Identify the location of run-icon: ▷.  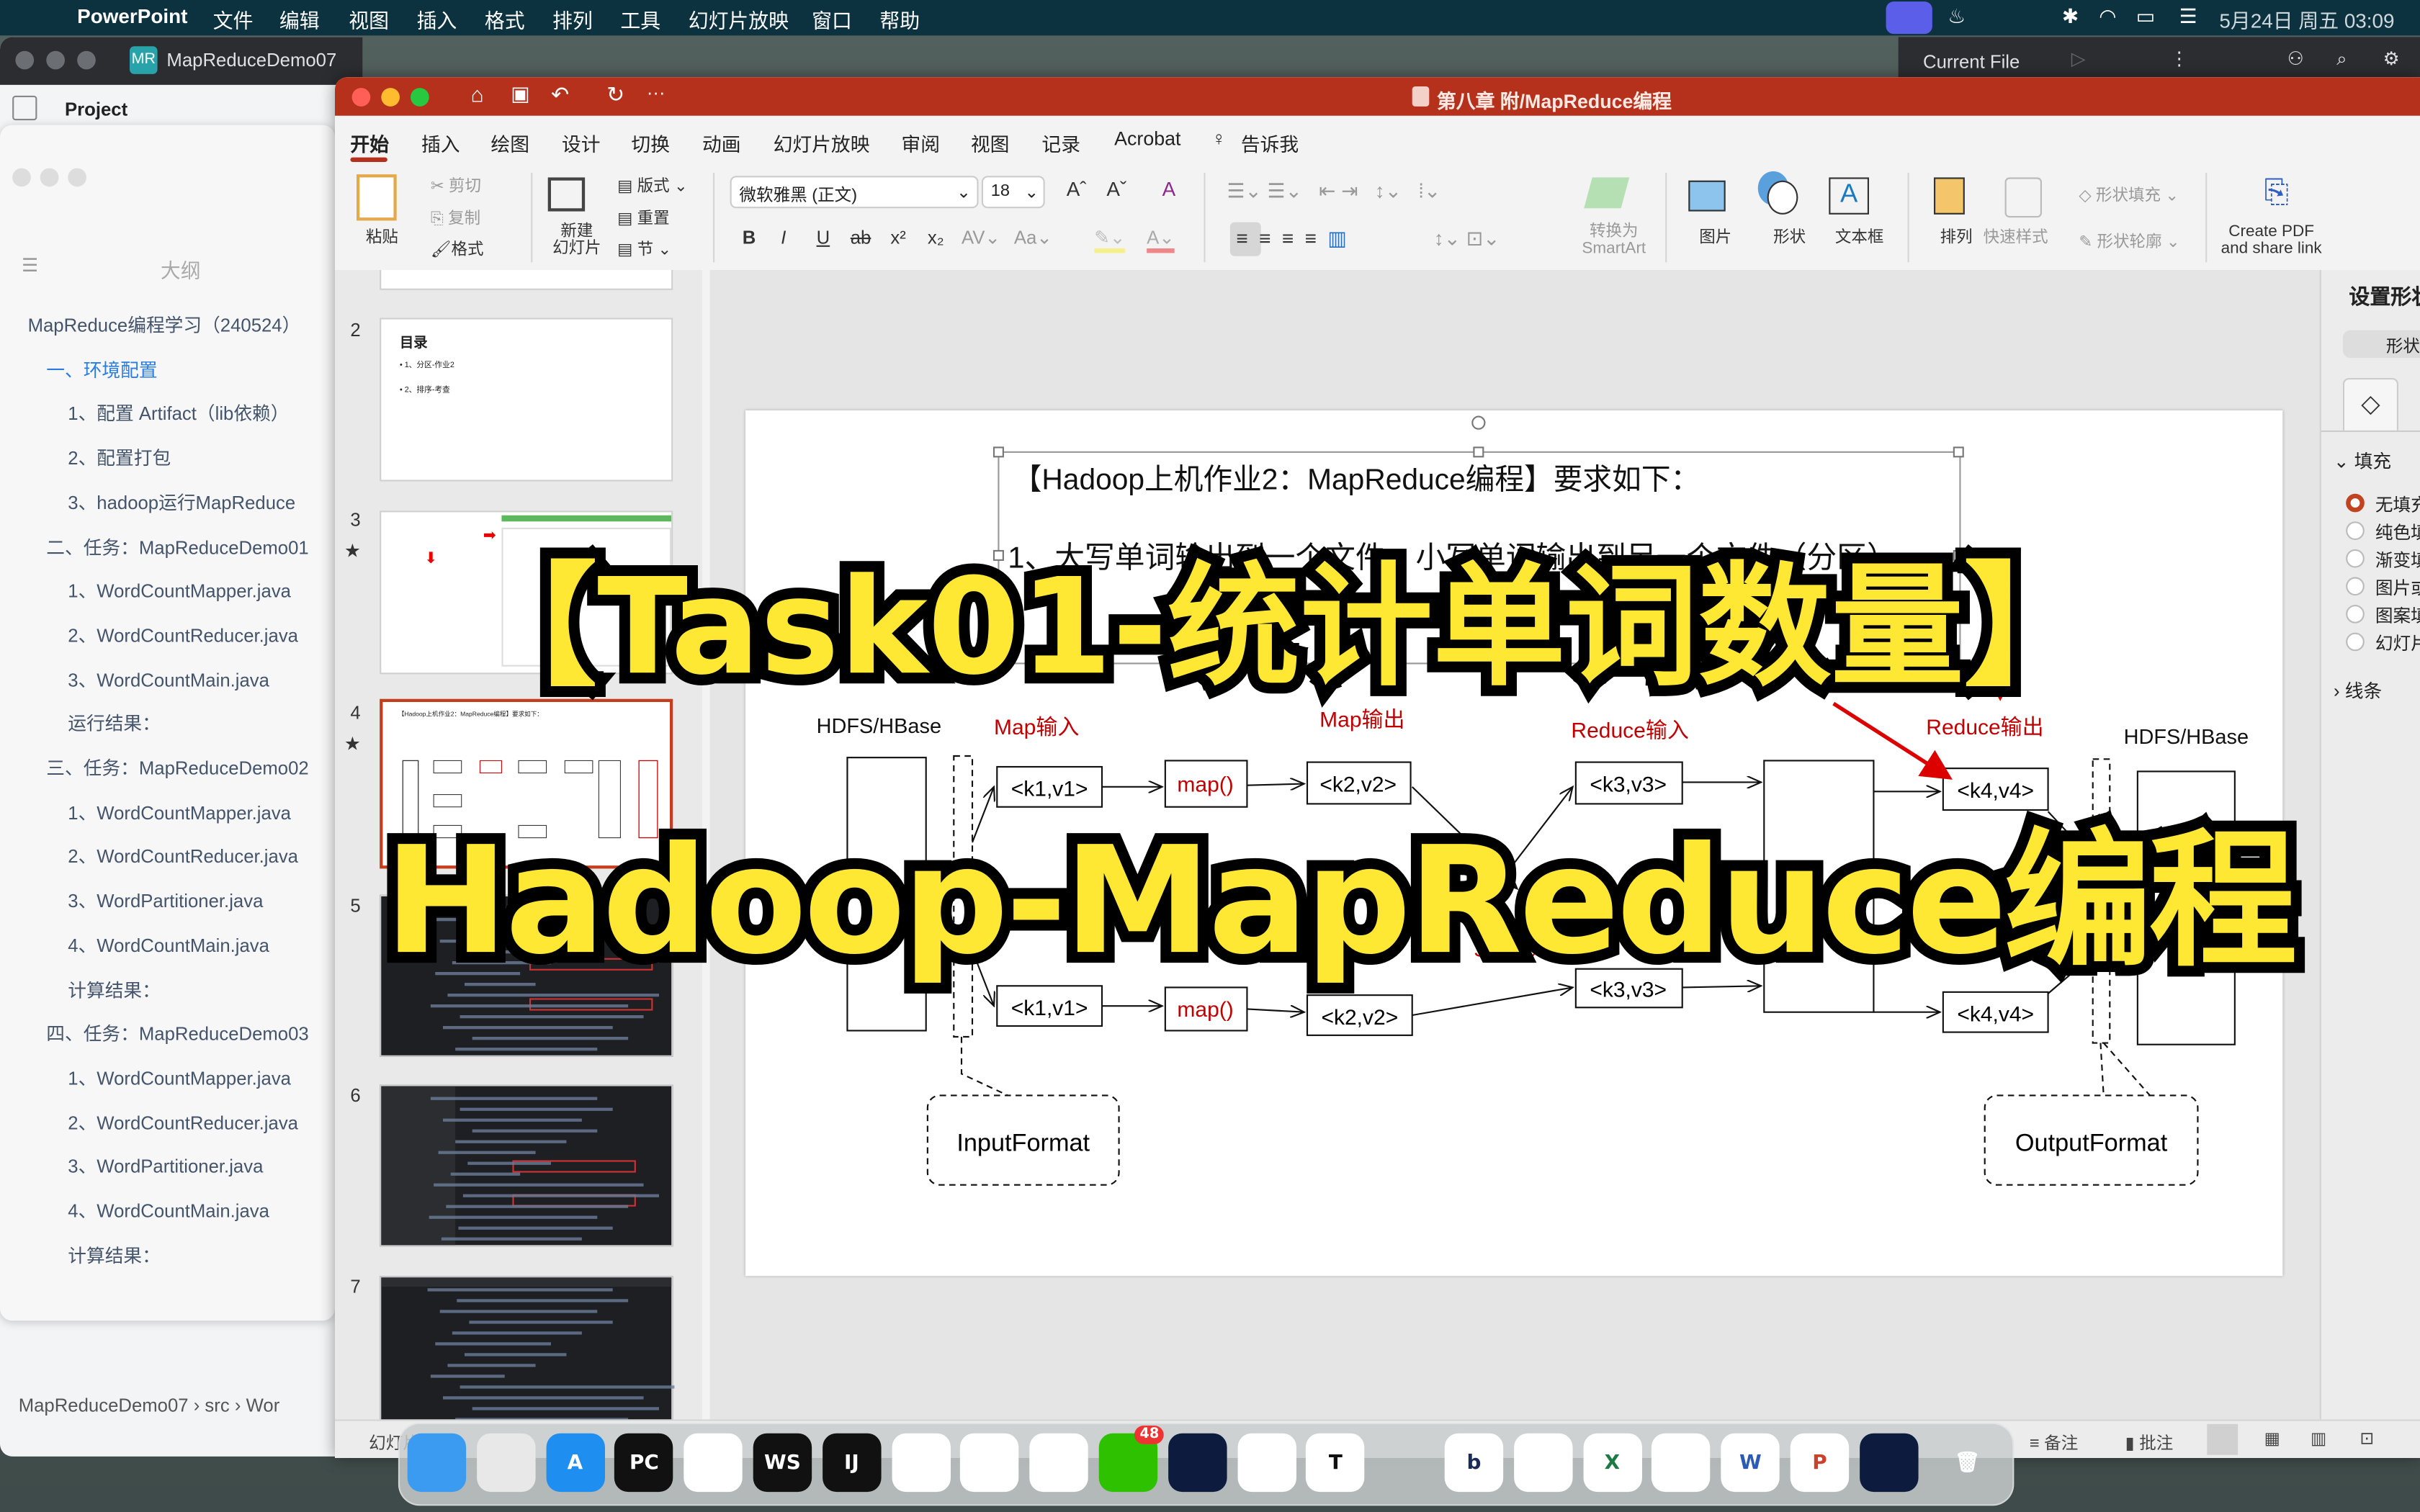
(2078, 58).